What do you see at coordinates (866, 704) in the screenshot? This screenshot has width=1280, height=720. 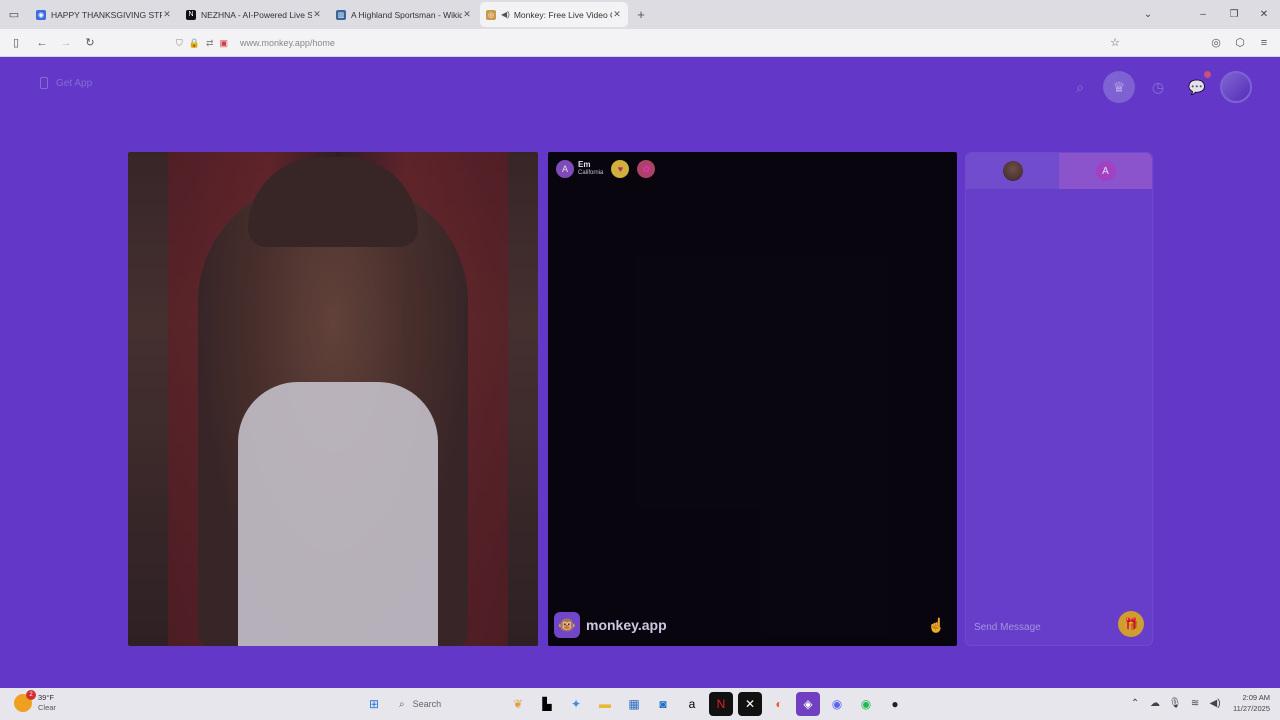 I see `spotify-icon: ◉` at bounding box center [866, 704].